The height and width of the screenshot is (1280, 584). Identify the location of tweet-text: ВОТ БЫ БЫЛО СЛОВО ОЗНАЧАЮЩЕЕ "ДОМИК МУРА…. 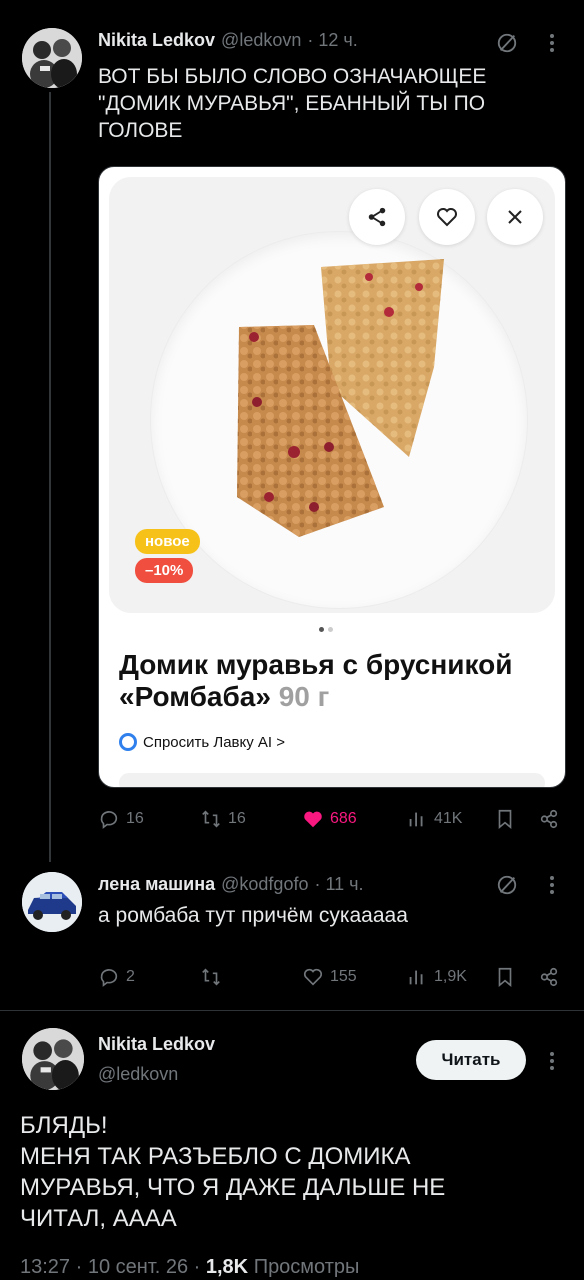
(292, 103).